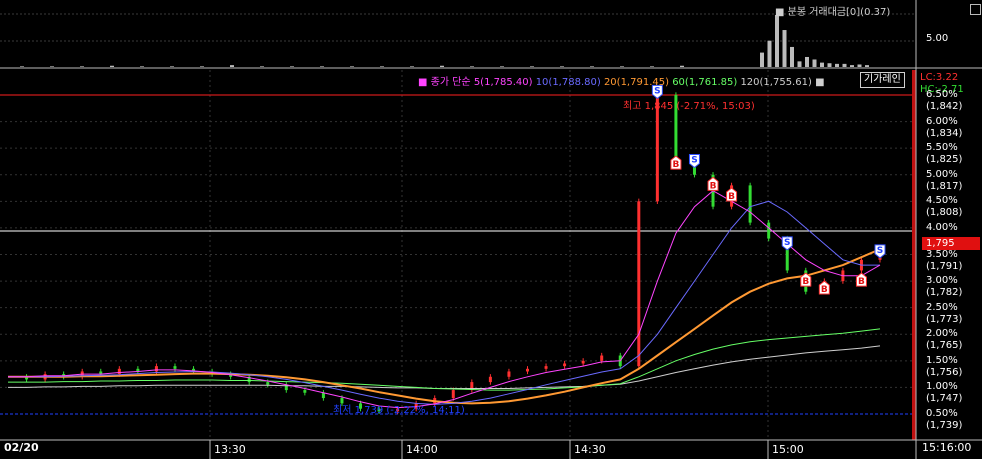  I want to click on axis-price-label: (1,808), so click(944, 213).